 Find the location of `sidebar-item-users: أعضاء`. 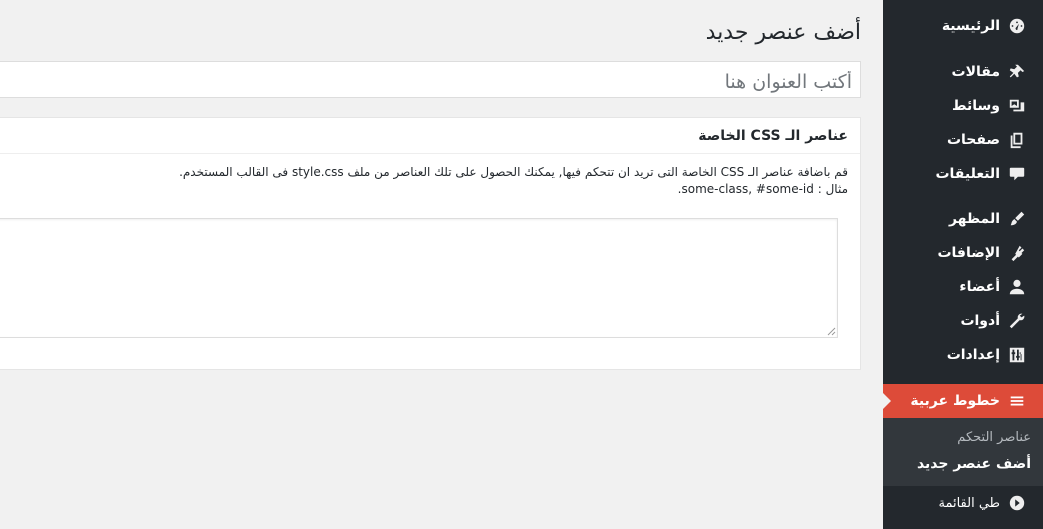

sidebar-item-users: أعضاء is located at coordinates (963, 287).